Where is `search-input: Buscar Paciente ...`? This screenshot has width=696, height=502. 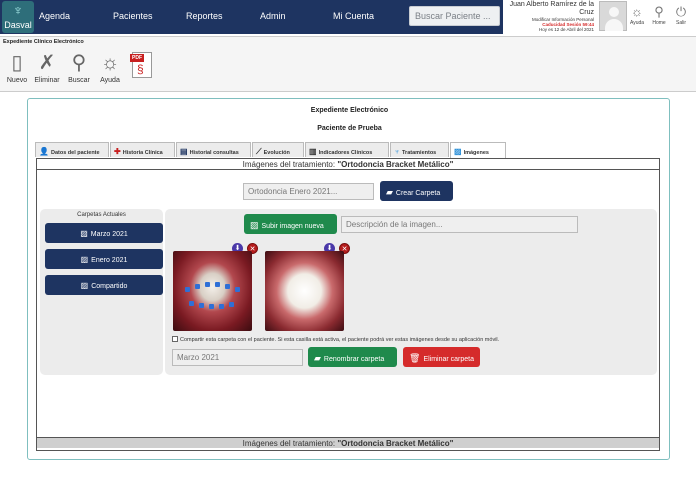 search-input: Buscar Paciente ... is located at coordinates (454, 16).